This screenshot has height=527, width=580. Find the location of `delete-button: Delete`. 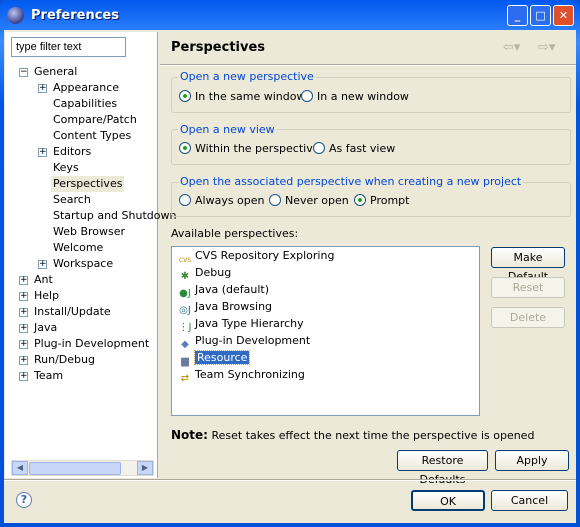

delete-button: Delete is located at coordinates (528, 317).